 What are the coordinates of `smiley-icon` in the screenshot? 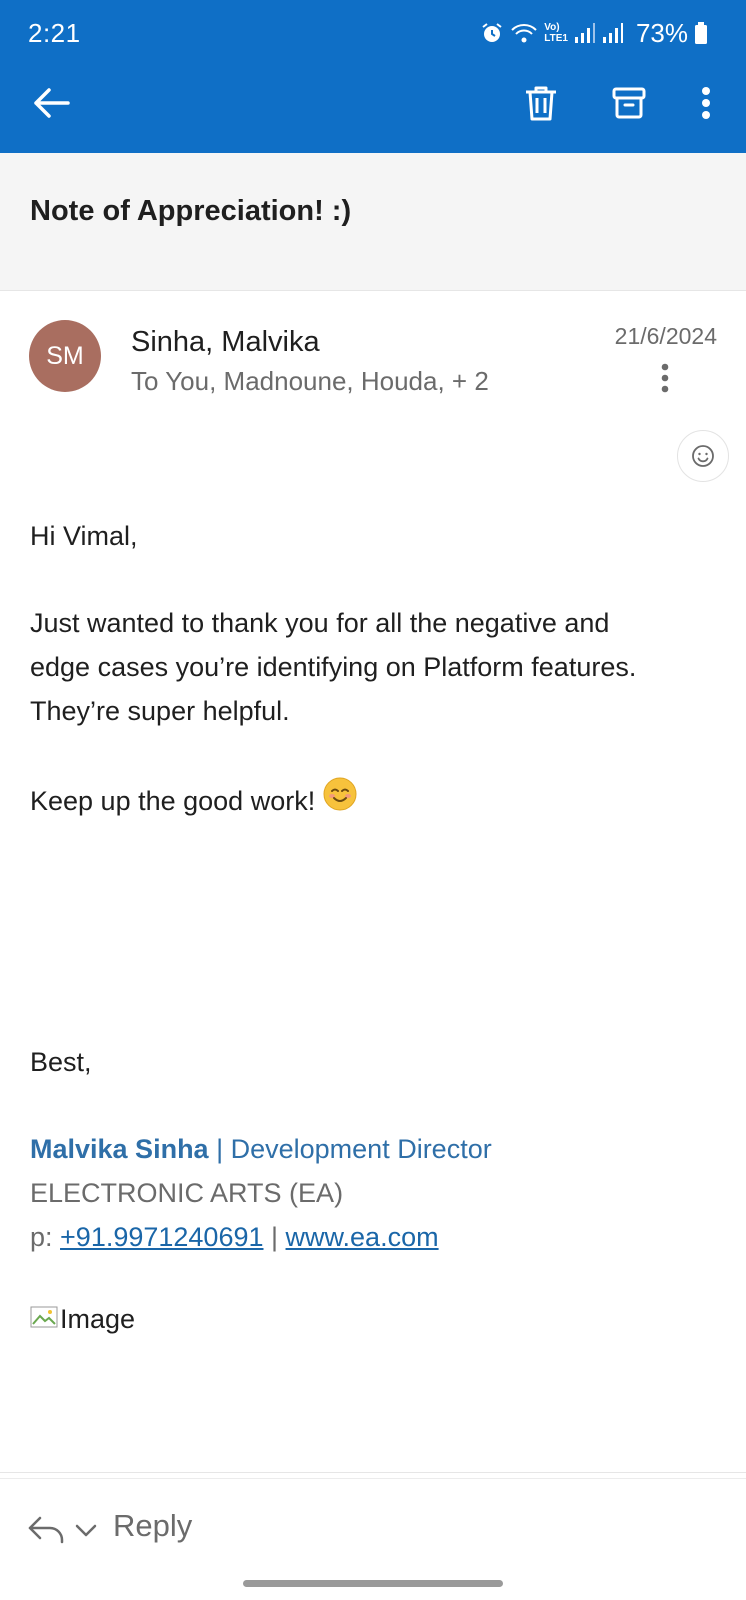 It's located at (703, 456).